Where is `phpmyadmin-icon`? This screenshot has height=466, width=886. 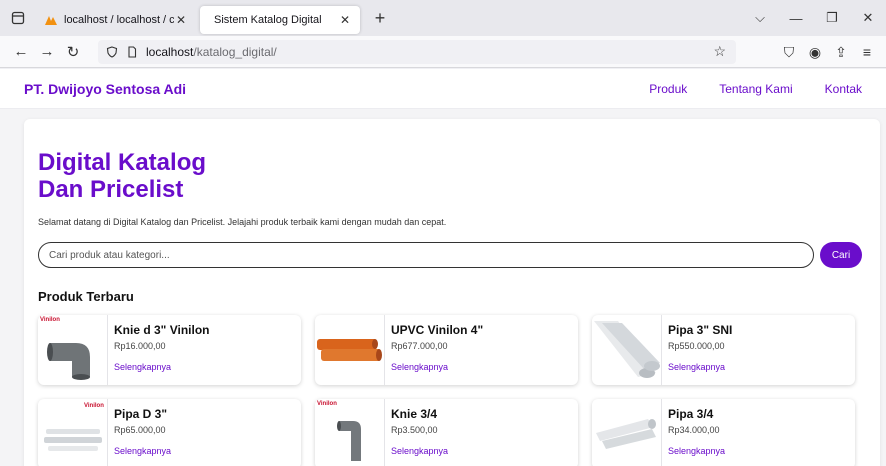 phpmyadmin-icon is located at coordinates (51, 20).